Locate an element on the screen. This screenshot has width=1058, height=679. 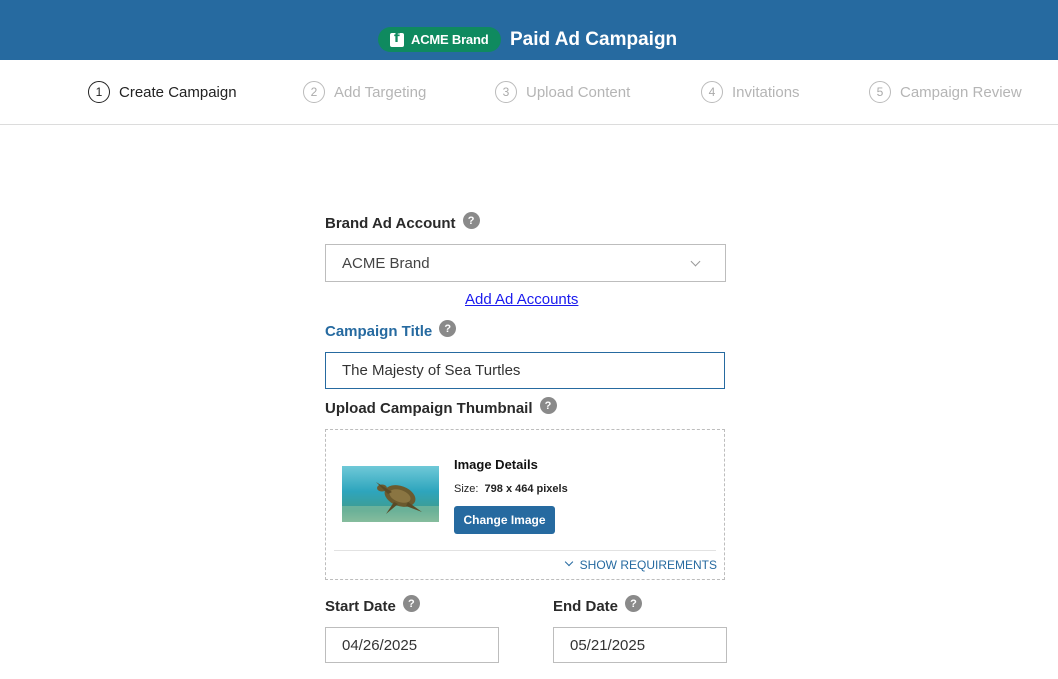
campaign-title-label-text: Campaign Title is located at coordinates (379, 331).